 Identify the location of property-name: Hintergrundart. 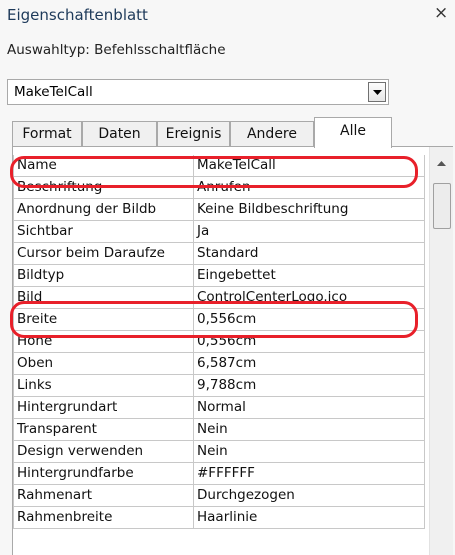
(103, 408).